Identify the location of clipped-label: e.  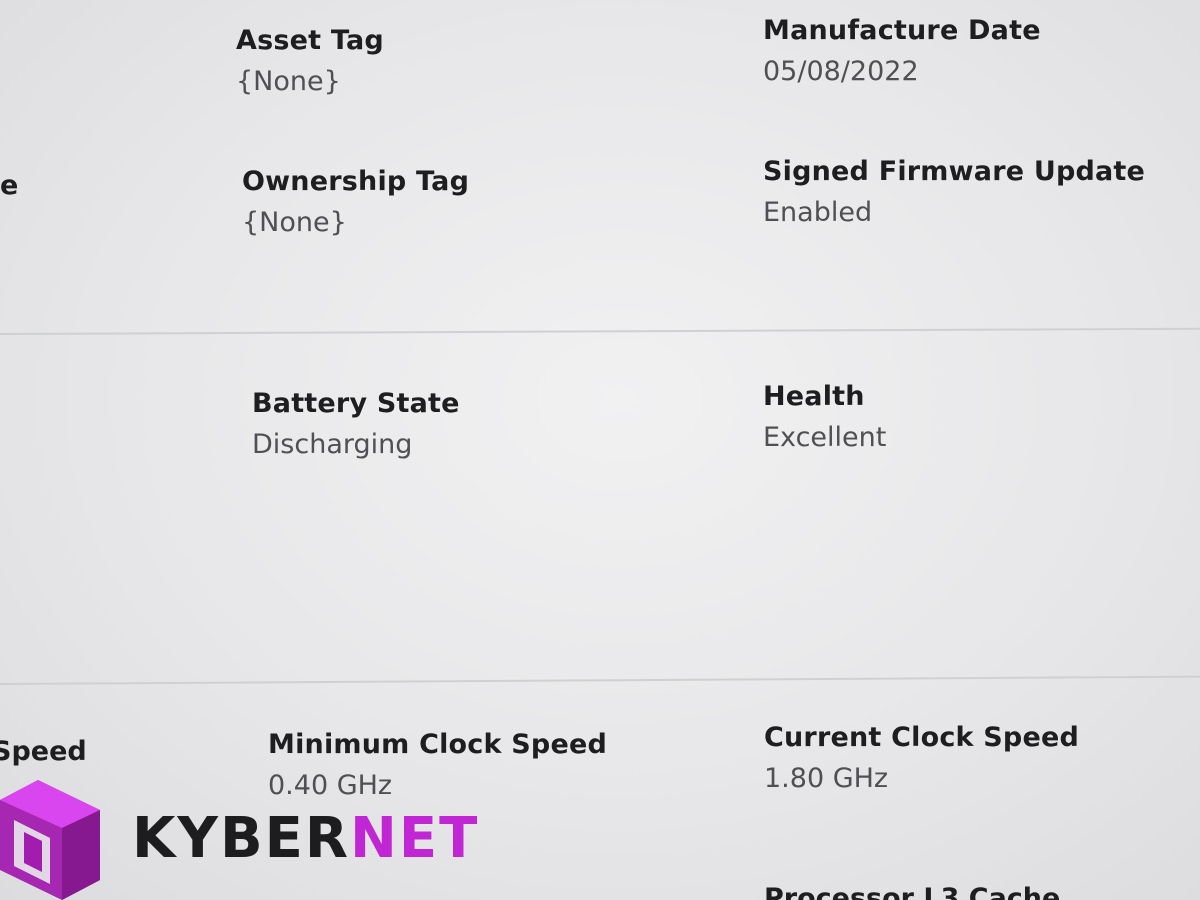
(9, 185).